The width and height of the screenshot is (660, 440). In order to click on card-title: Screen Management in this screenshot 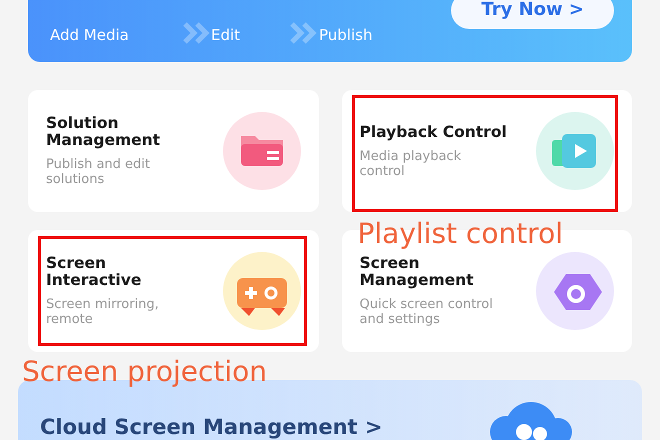, I will do `click(417, 272)`.